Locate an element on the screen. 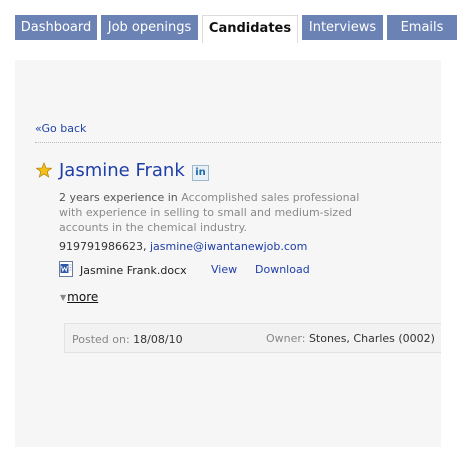  more-toggle: ▼more is located at coordinates (79, 297).